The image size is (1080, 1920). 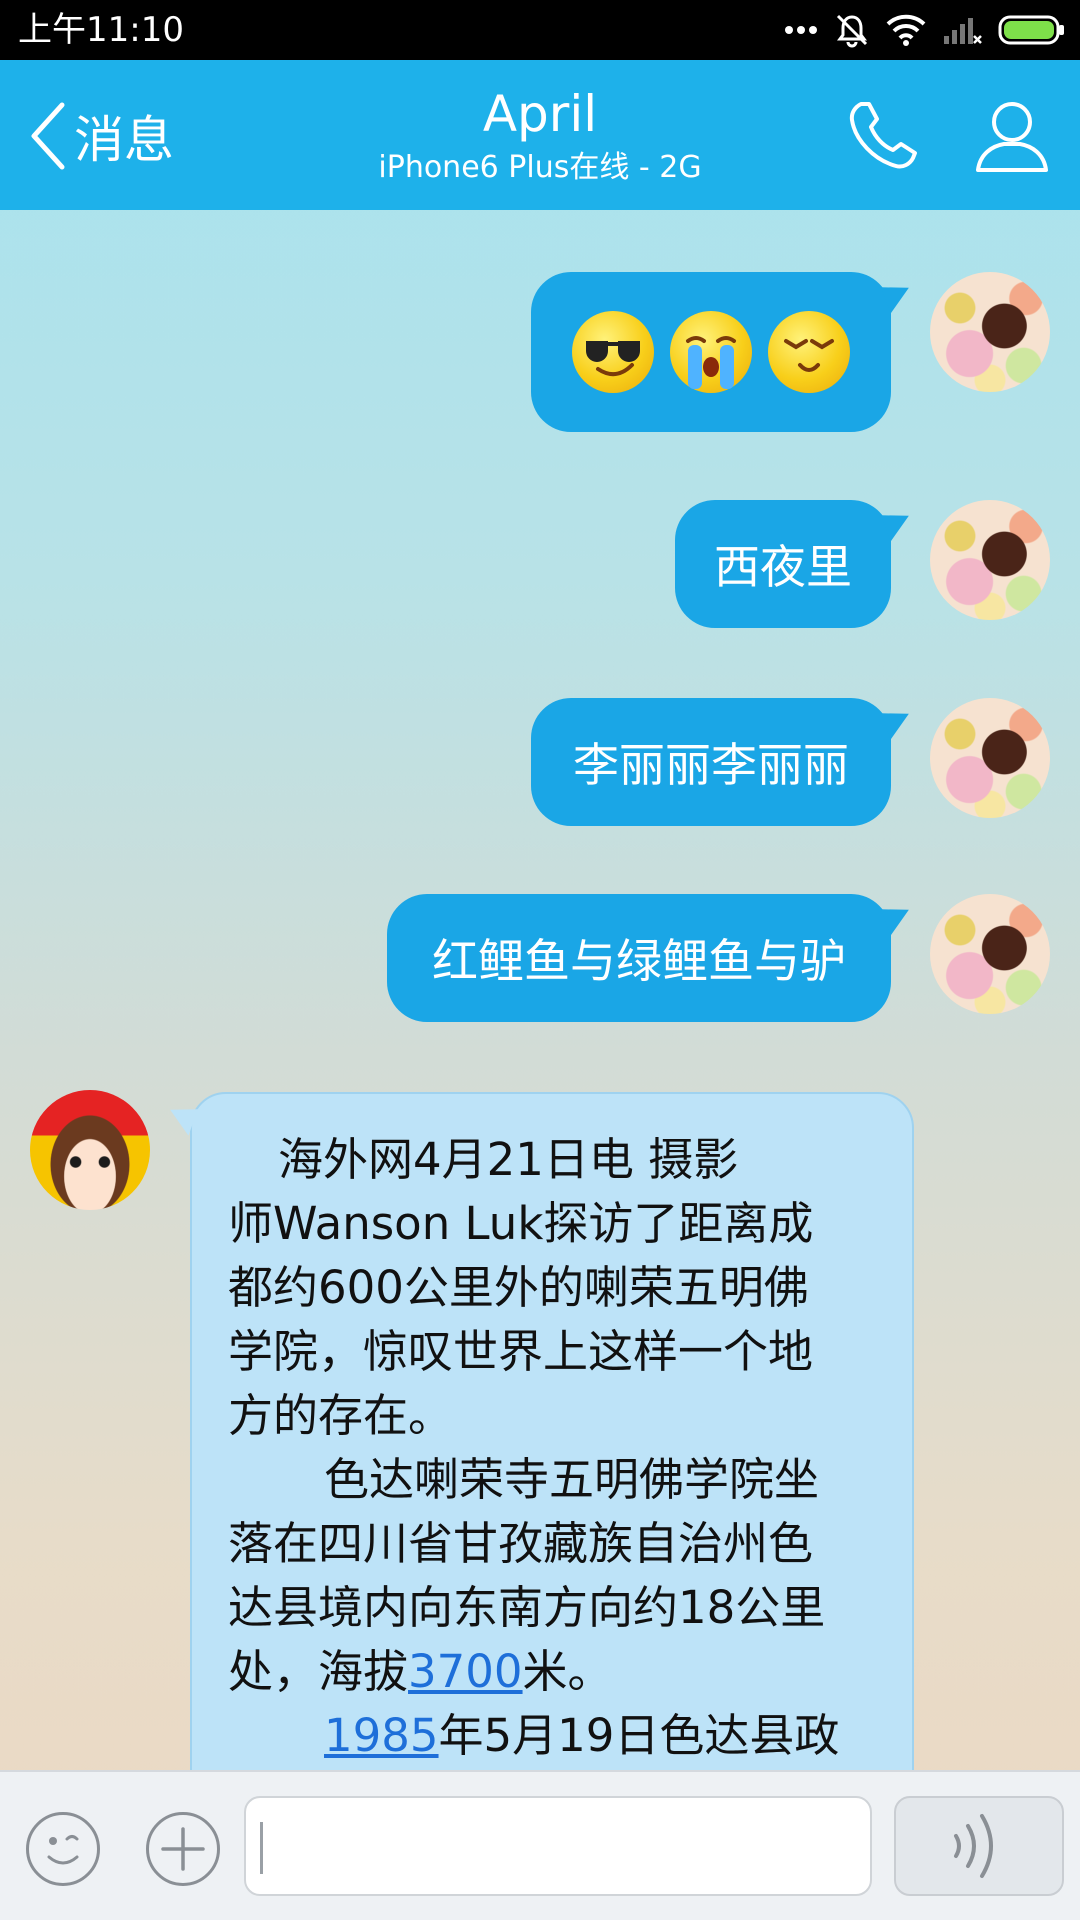 I want to click on contact-status: iPhone6 Plus在线 - 2G, so click(x=540, y=167).